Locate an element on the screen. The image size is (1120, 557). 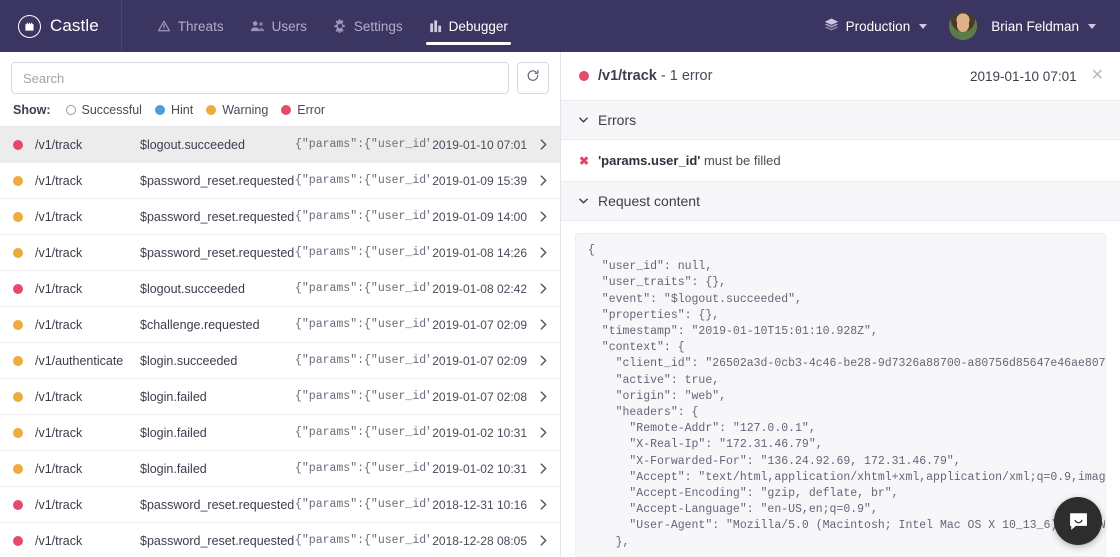
error-text: 'params.user_id' must be filled is located at coordinates (689, 160).